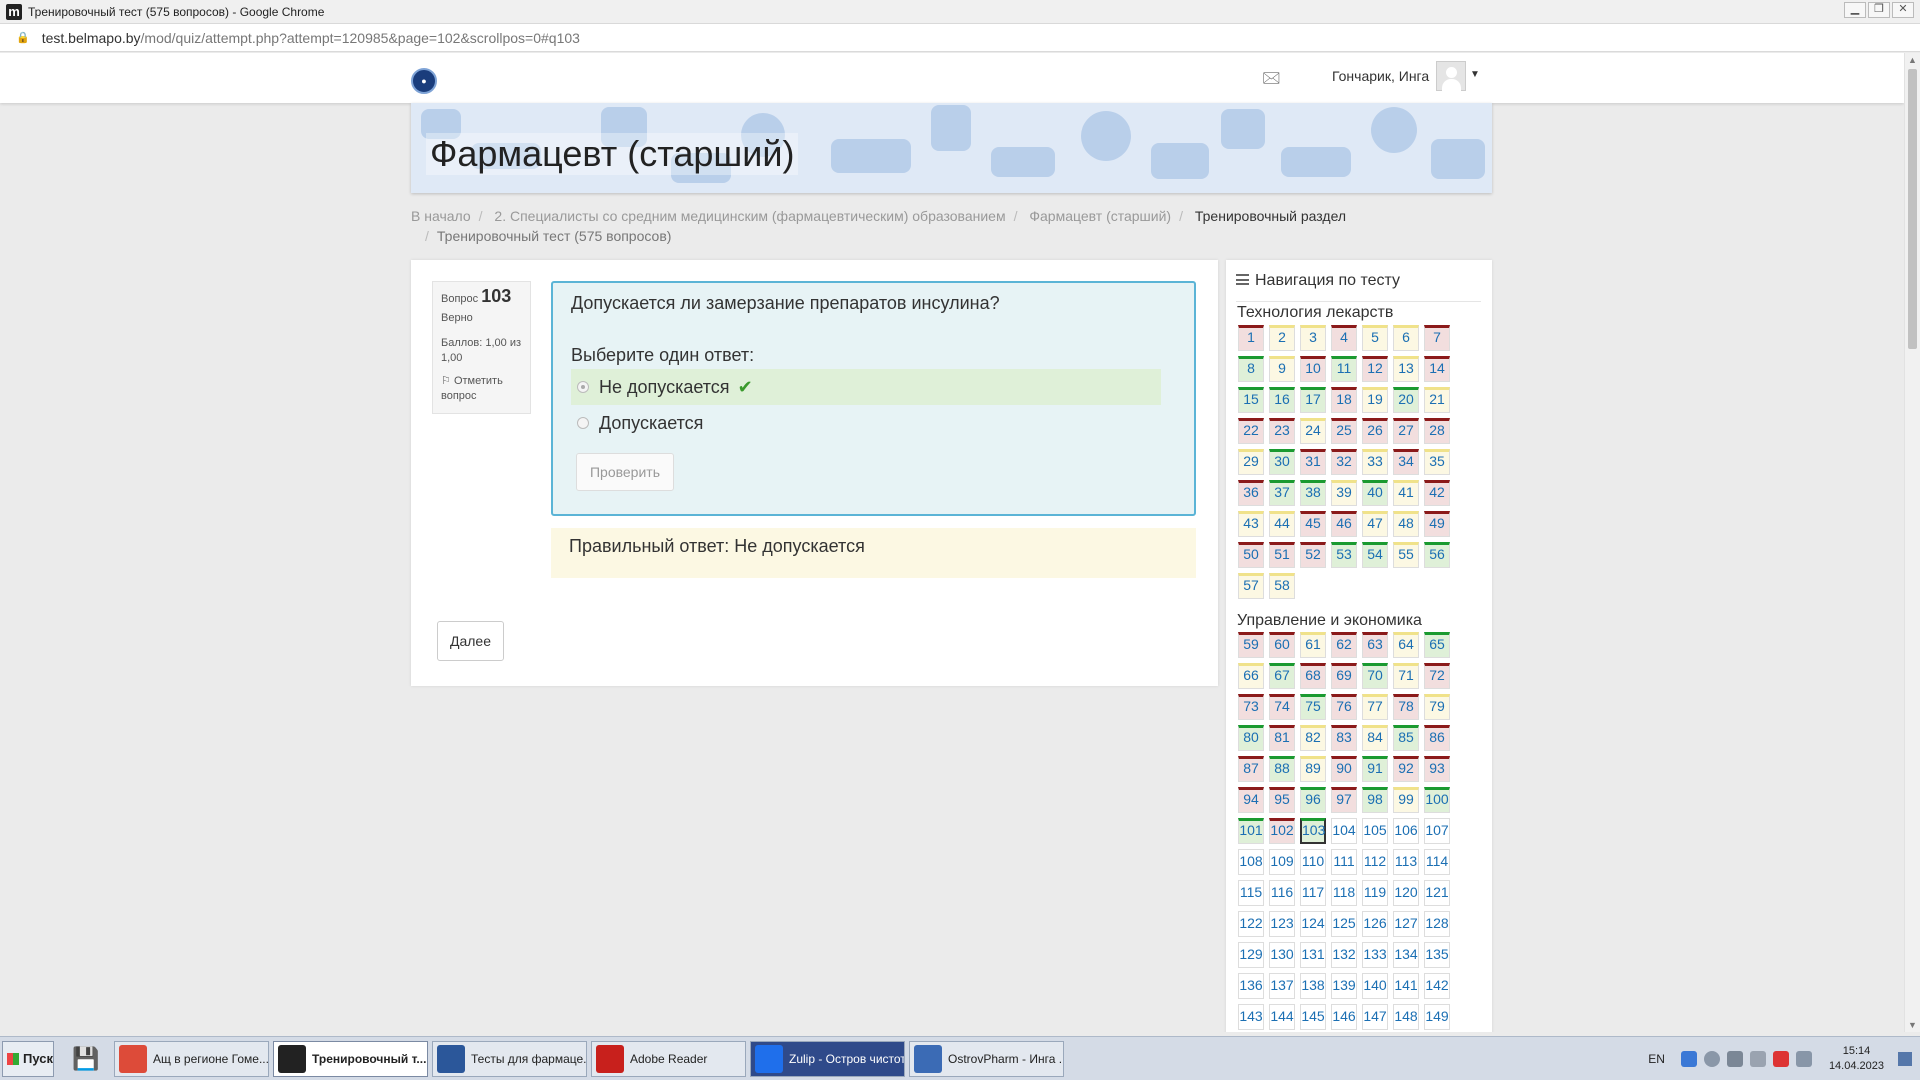 Image resolution: width=1920 pixels, height=1080 pixels. I want to click on quiz-nav-button-90: 90, so click(1344, 769).